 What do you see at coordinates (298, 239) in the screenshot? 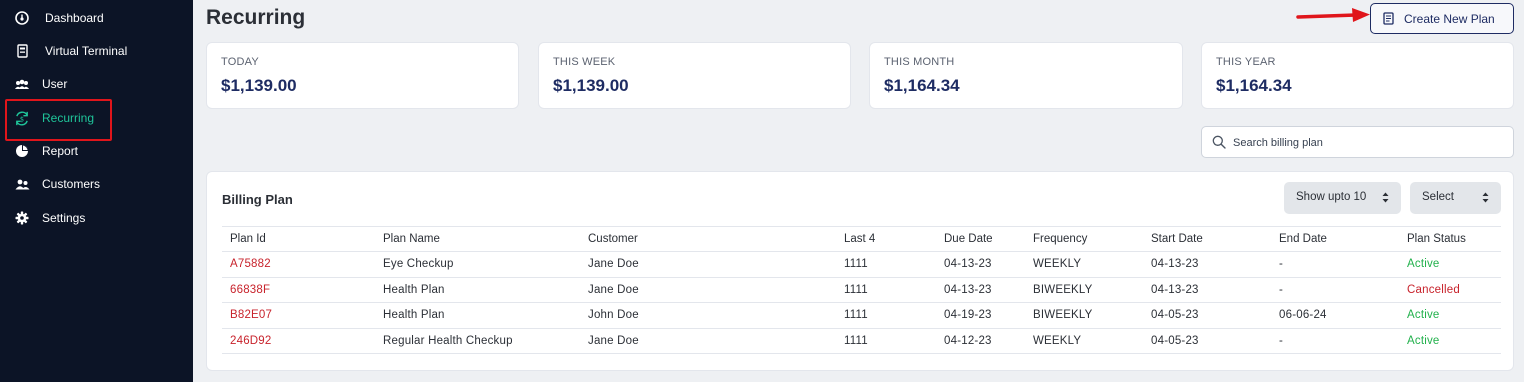
I see `column-header: Plan Id` at bounding box center [298, 239].